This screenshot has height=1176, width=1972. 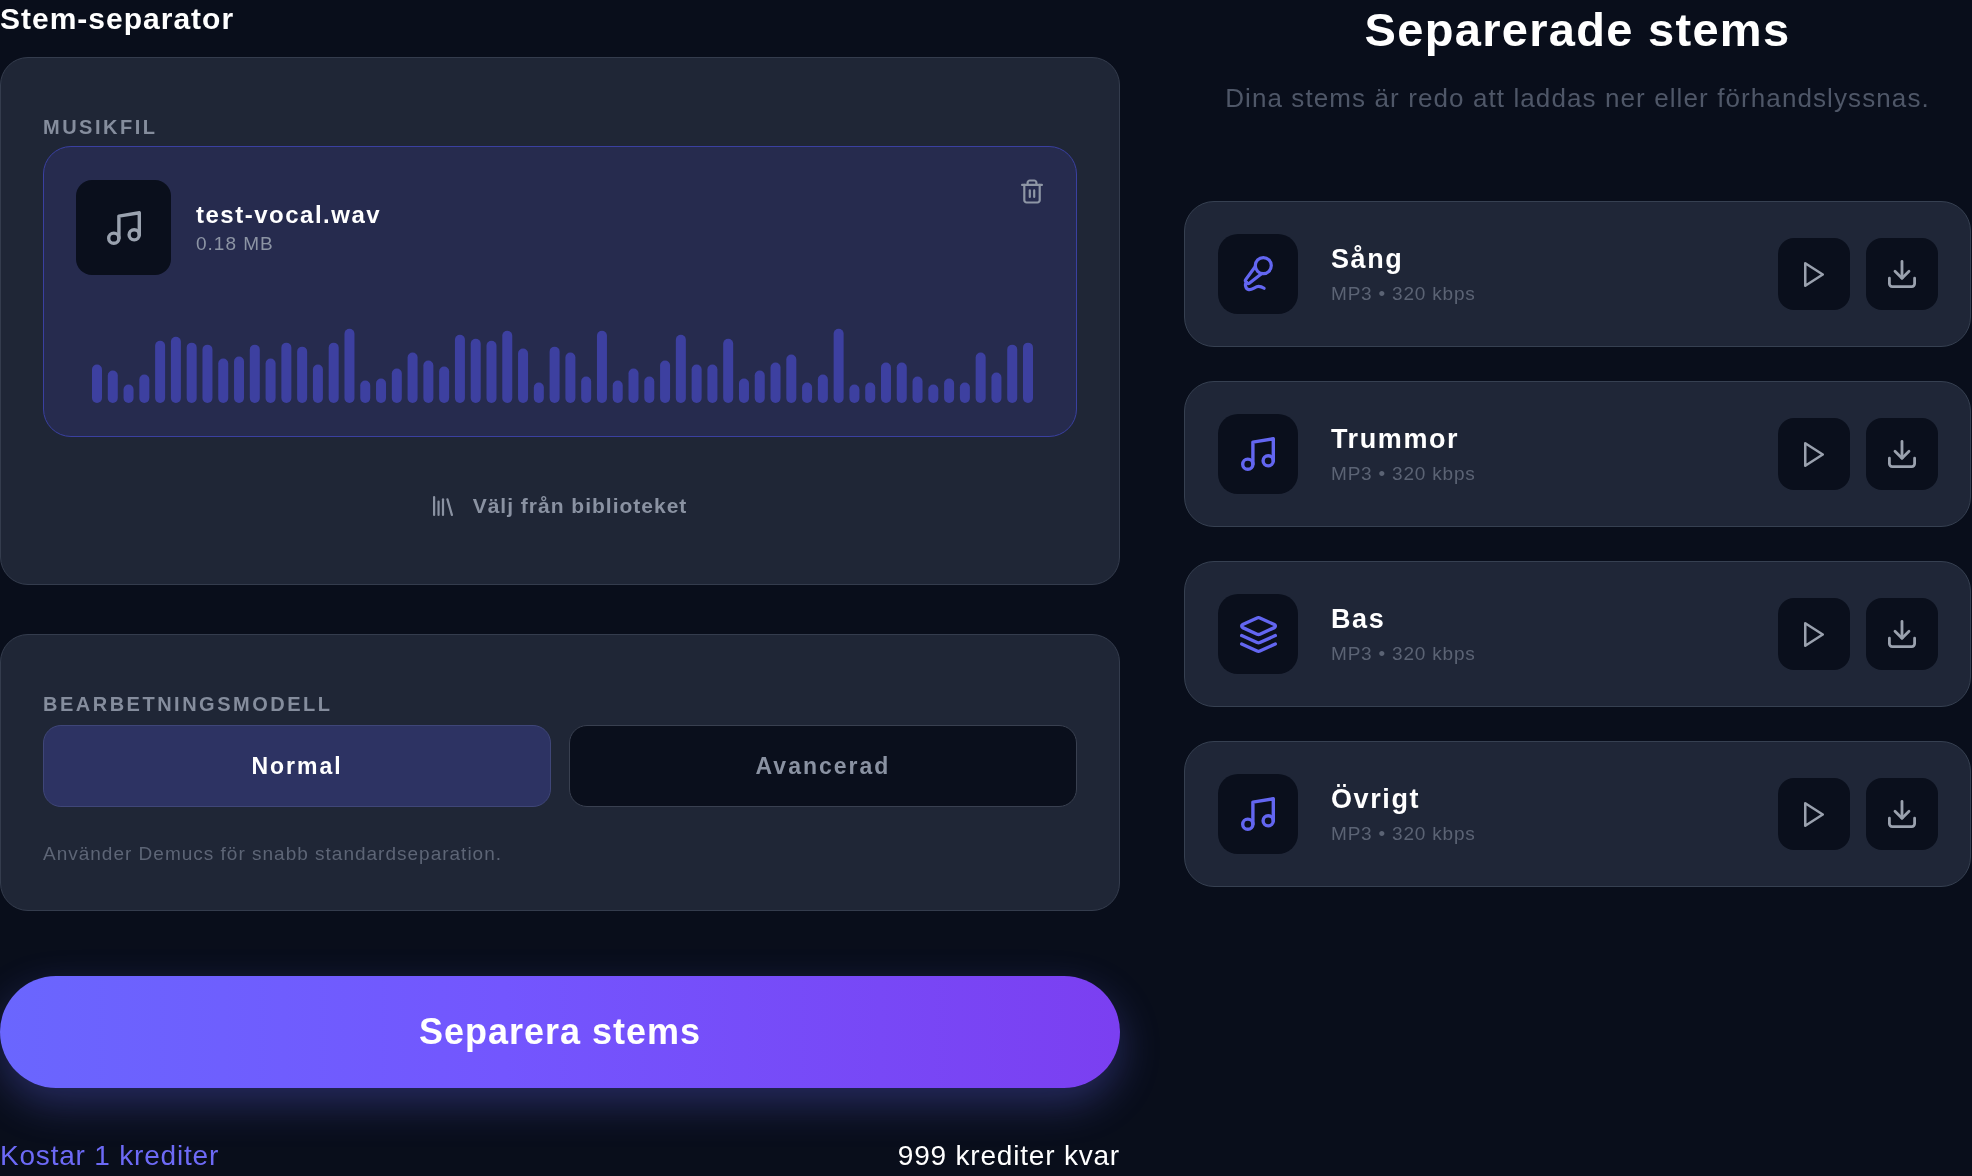 What do you see at coordinates (1358, 618) in the screenshot?
I see `stem-name: Bas` at bounding box center [1358, 618].